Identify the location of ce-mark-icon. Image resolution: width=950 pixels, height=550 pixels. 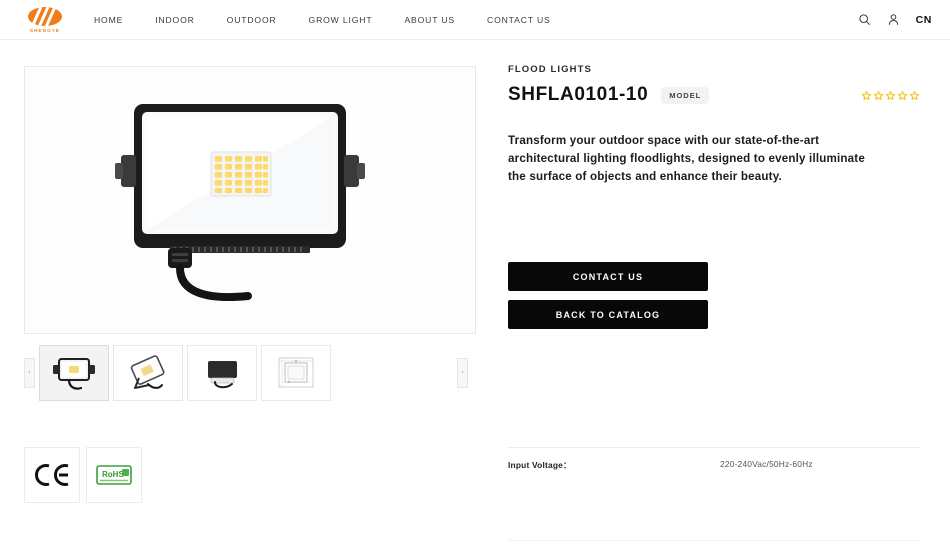
(52, 475).